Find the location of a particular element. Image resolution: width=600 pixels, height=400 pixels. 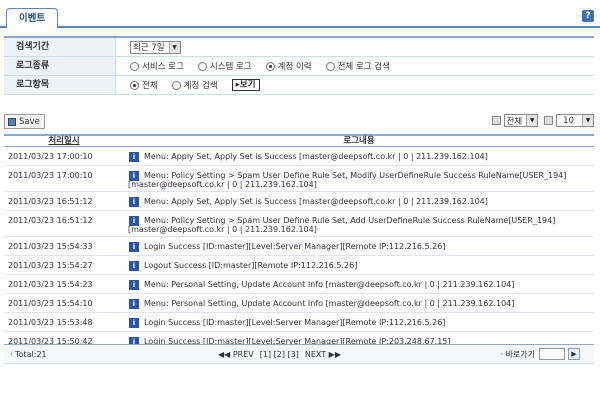

list-icon is located at coordinates (549, 120).